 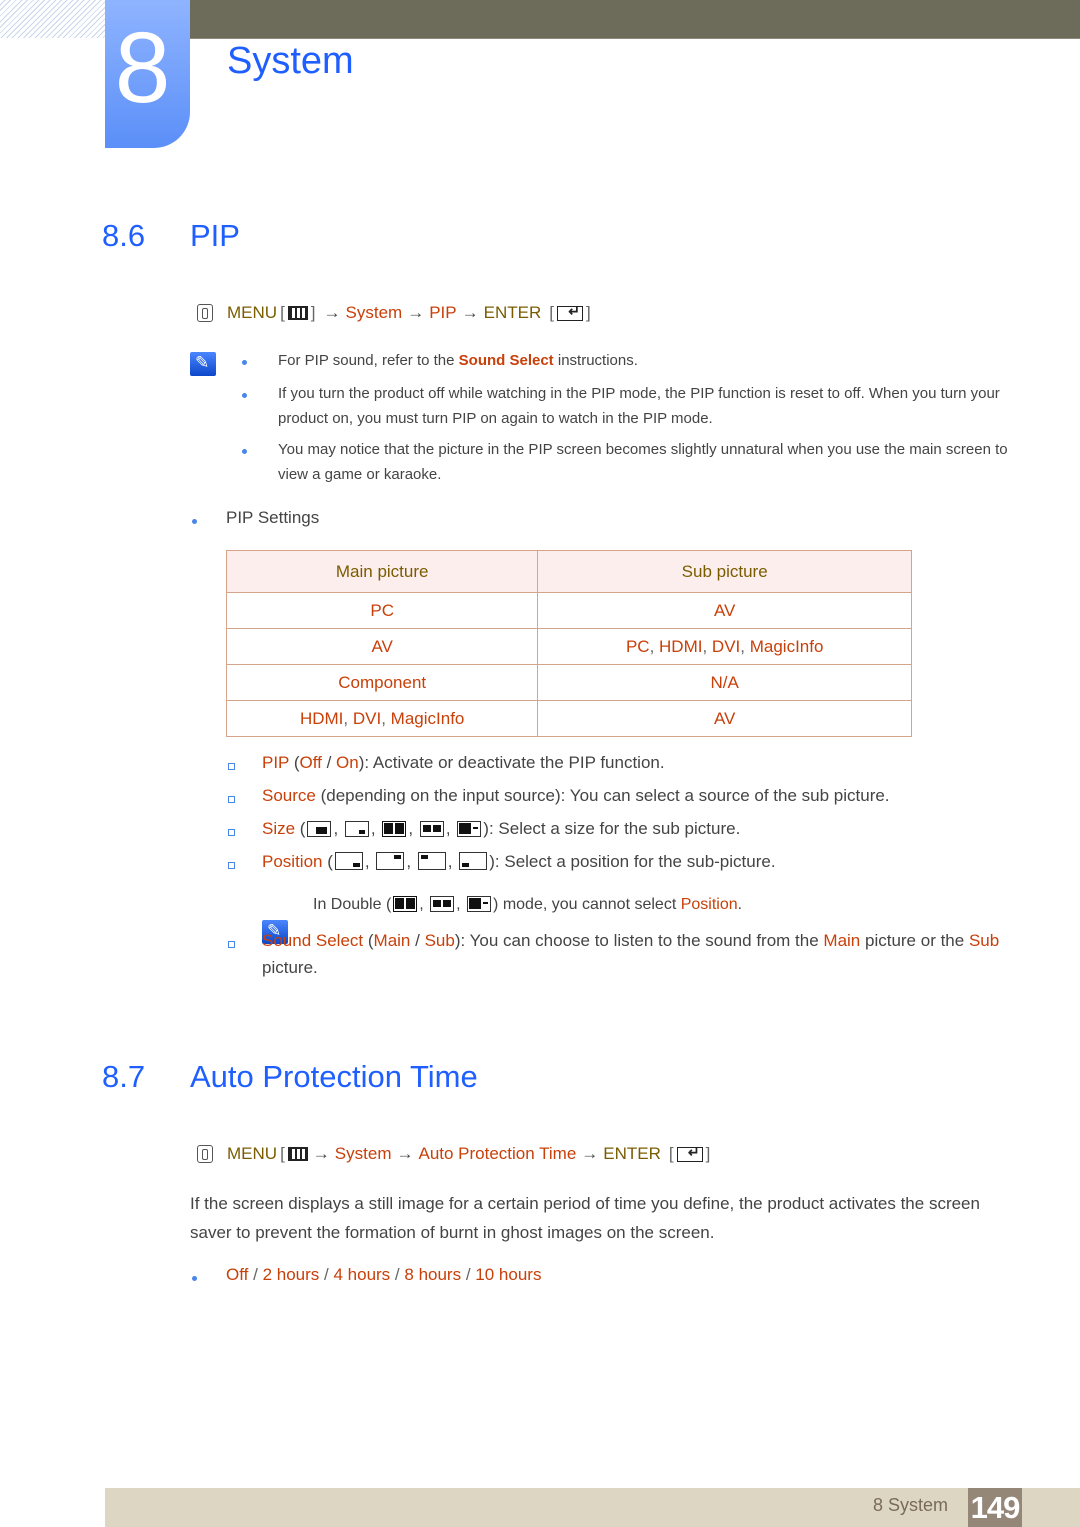 I want to click on table-cell-sub: PC, HDMI, DVI, MagicInfo, so click(x=724, y=646).